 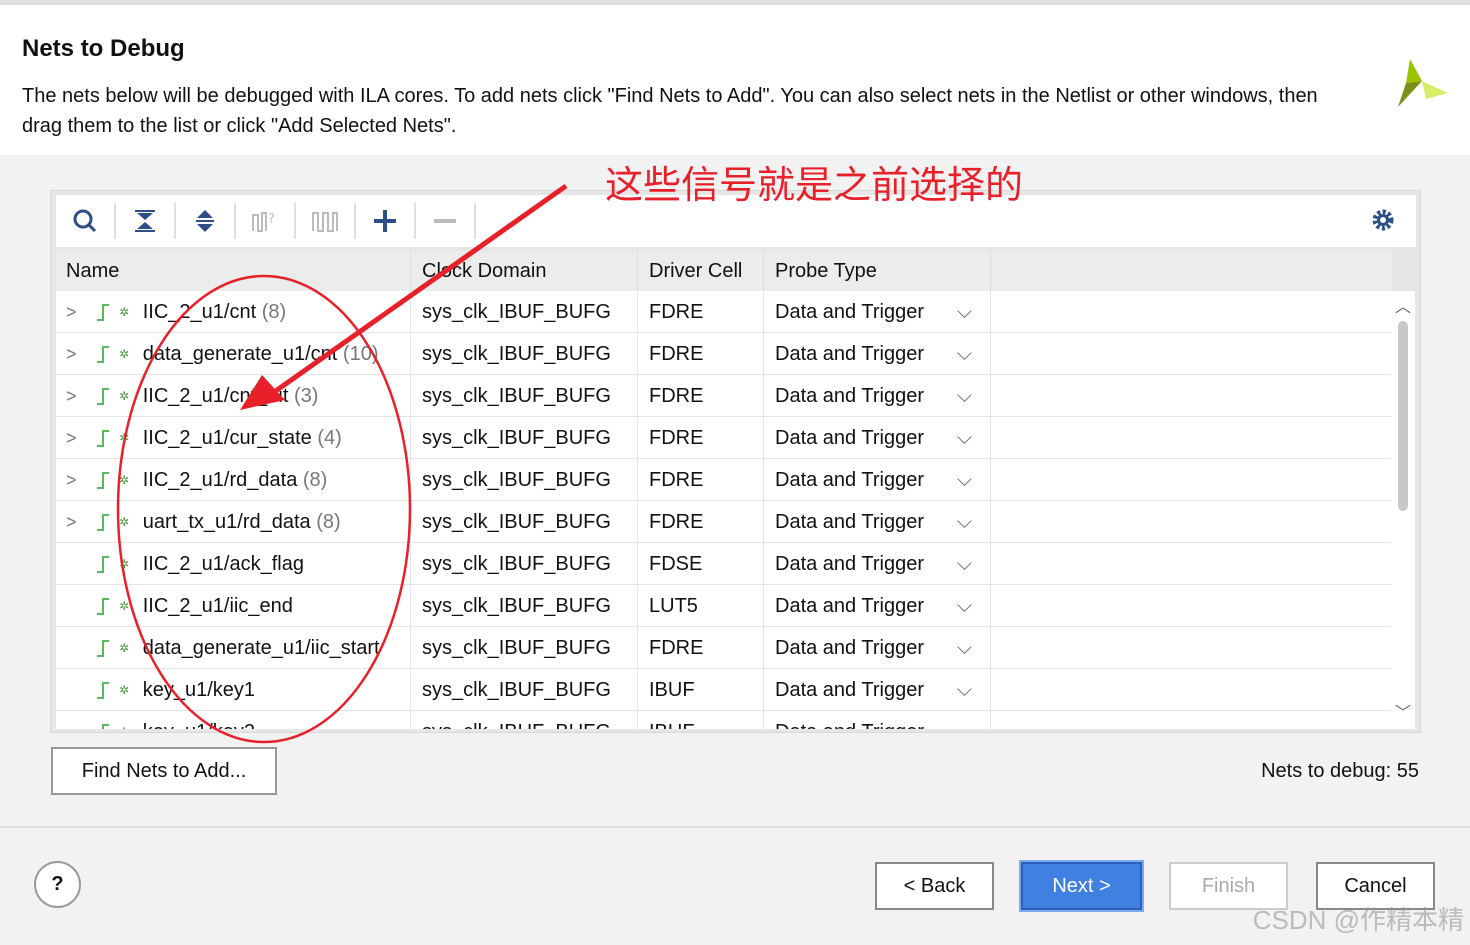 What do you see at coordinates (1403, 711) in the screenshot?
I see `scroll-down-icon: ﹀` at bounding box center [1403, 711].